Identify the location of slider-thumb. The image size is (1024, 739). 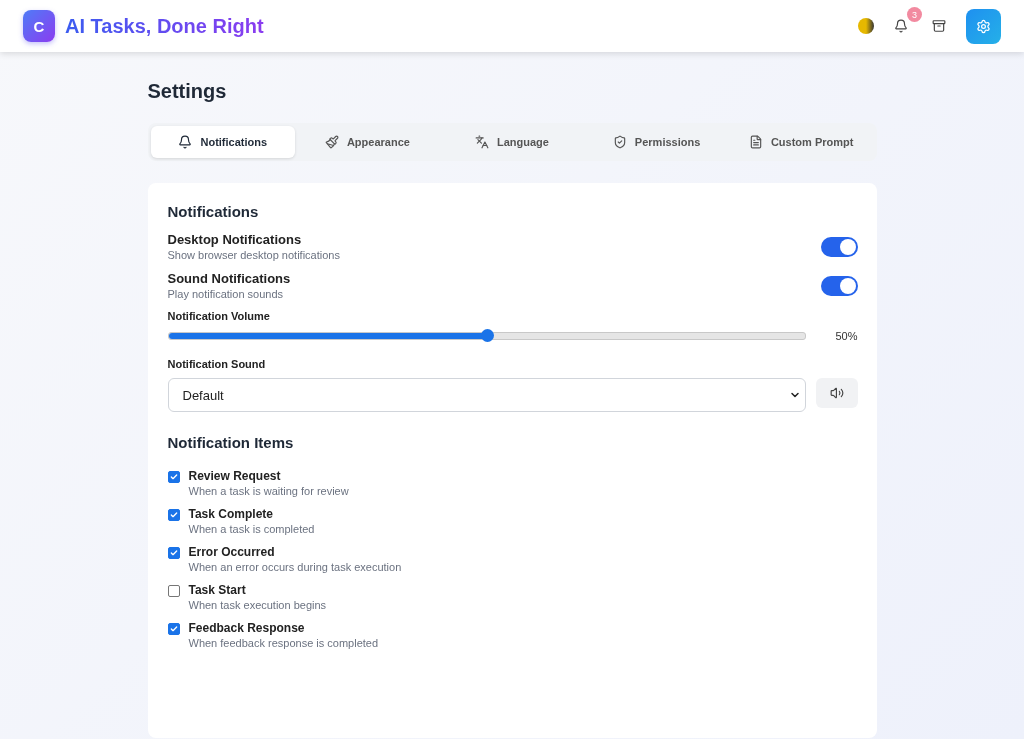
(487, 335).